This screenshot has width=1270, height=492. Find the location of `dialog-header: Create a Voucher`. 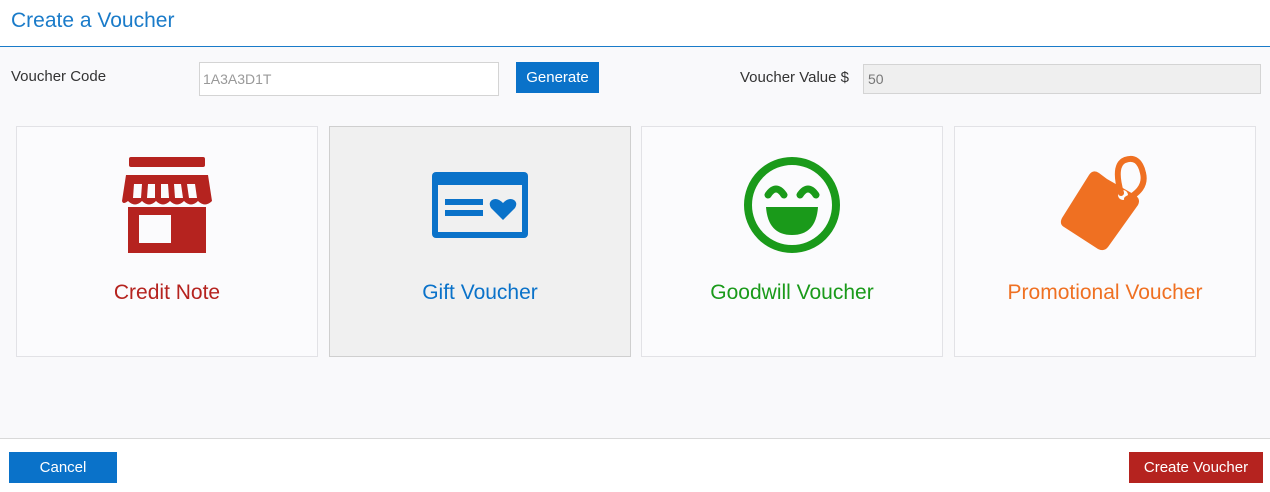

dialog-header: Create a Voucher is located at coordinates (635, 23).